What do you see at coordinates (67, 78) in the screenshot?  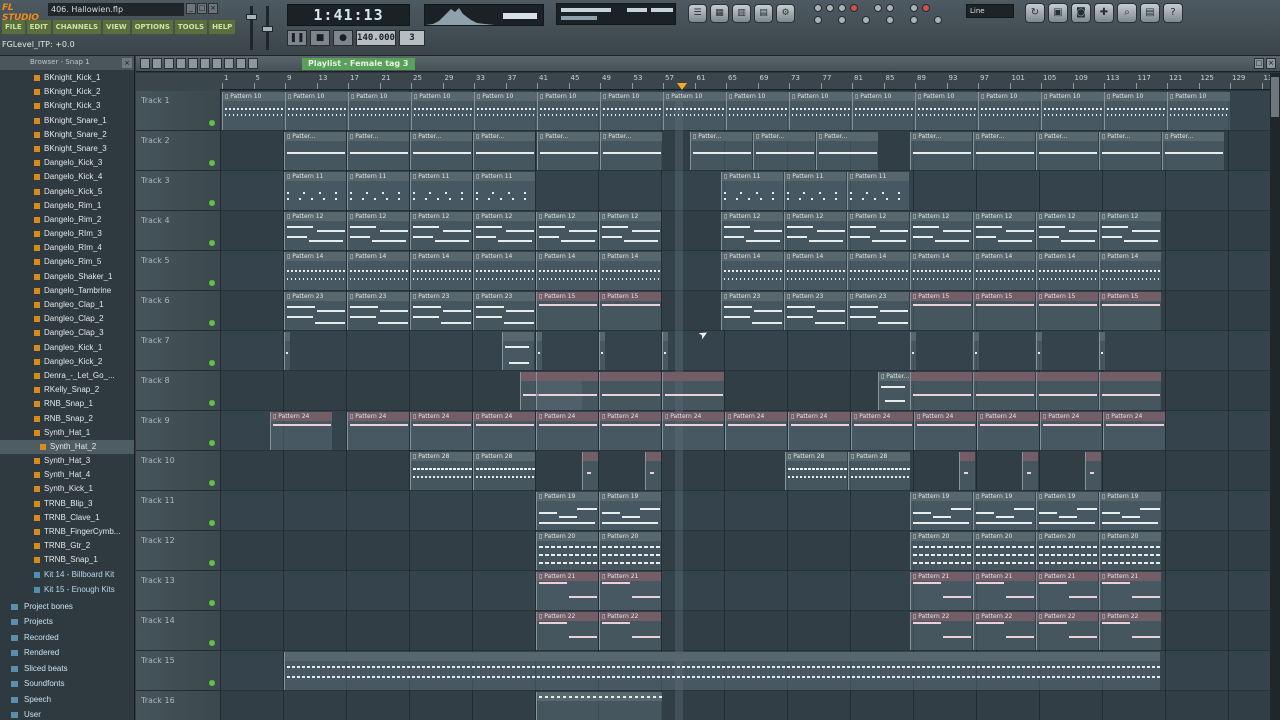 I see `browser-item: BKnight_Kick_1` at bounding box center [67, 78].